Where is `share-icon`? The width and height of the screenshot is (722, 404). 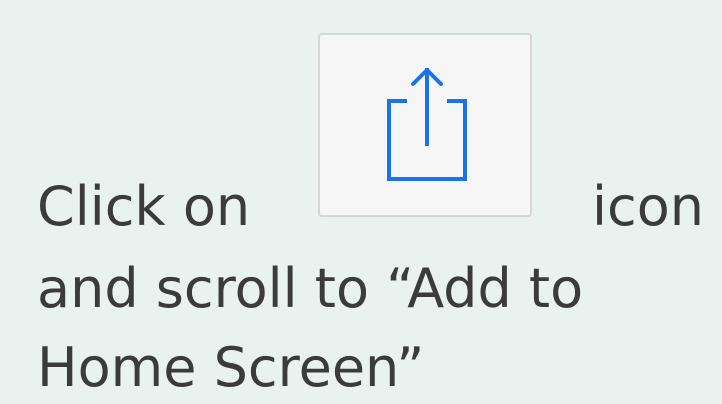
share-icon is located at coordinates (427, 124).